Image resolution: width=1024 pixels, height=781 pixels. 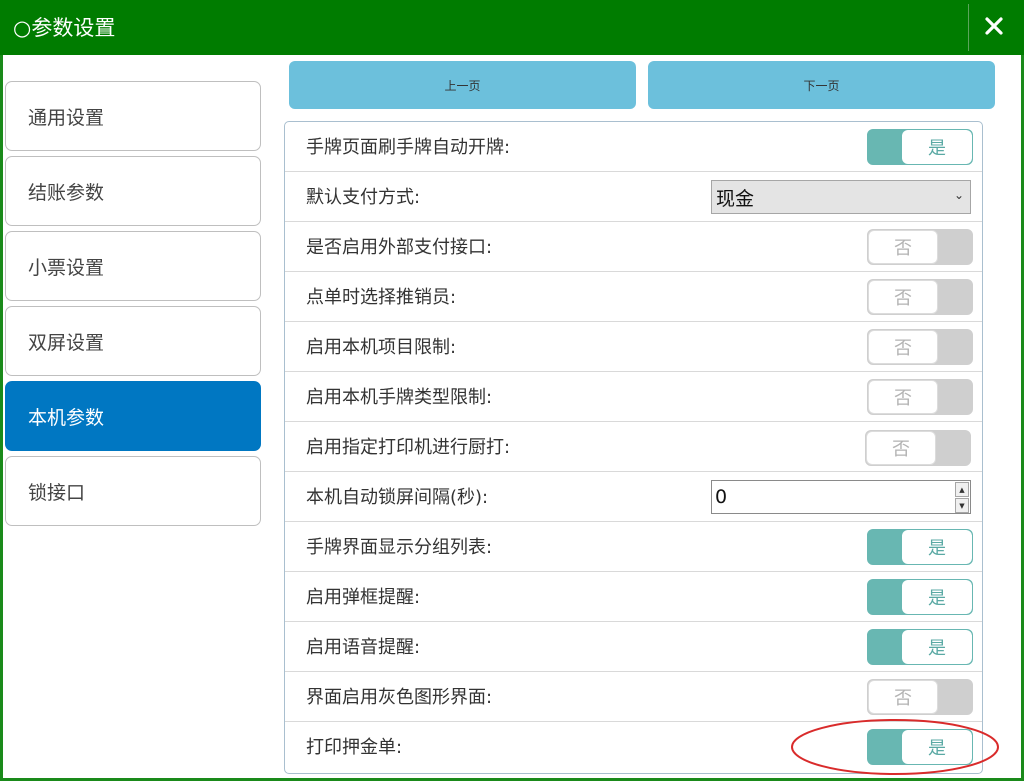 I want to click on setting-row-select-promoter: 点单时选择推销员: 否, so click(x=633, y=297).